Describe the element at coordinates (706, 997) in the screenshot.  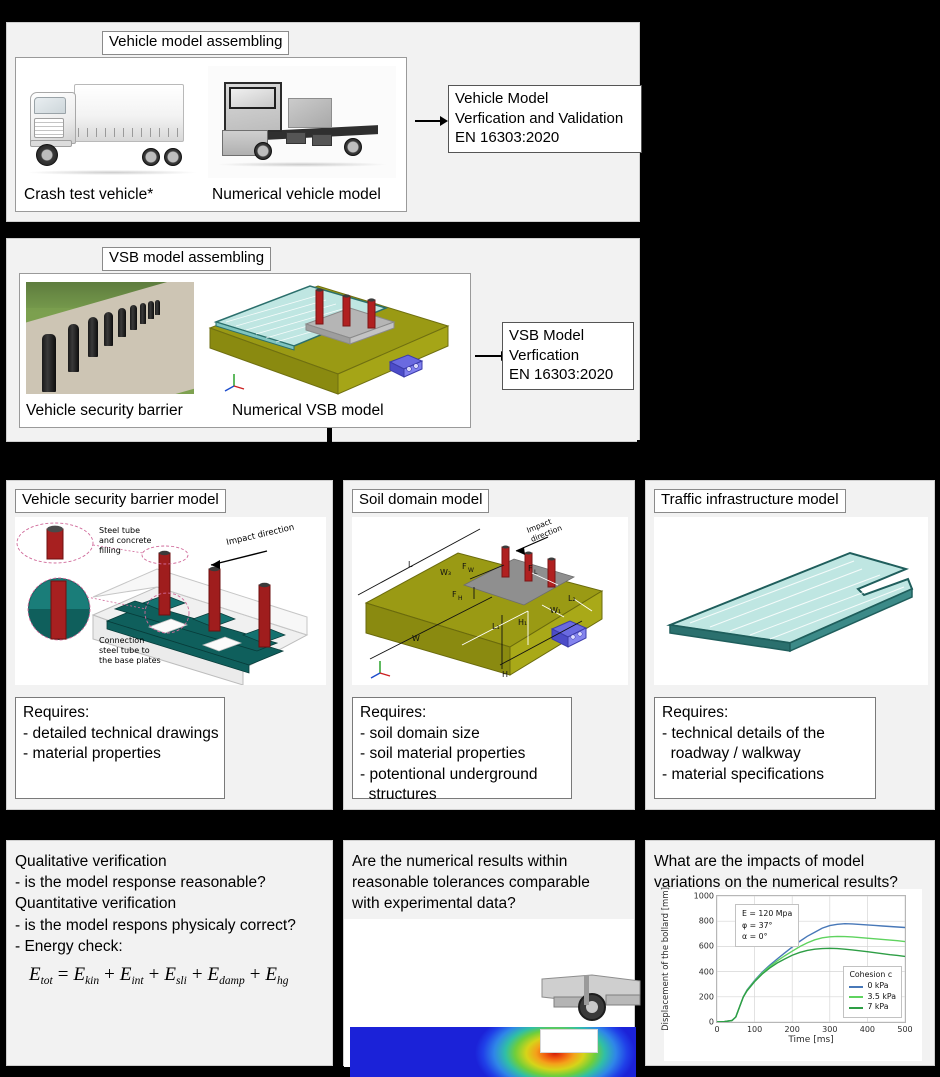
I see `chart-y-tick: 200` at that location.